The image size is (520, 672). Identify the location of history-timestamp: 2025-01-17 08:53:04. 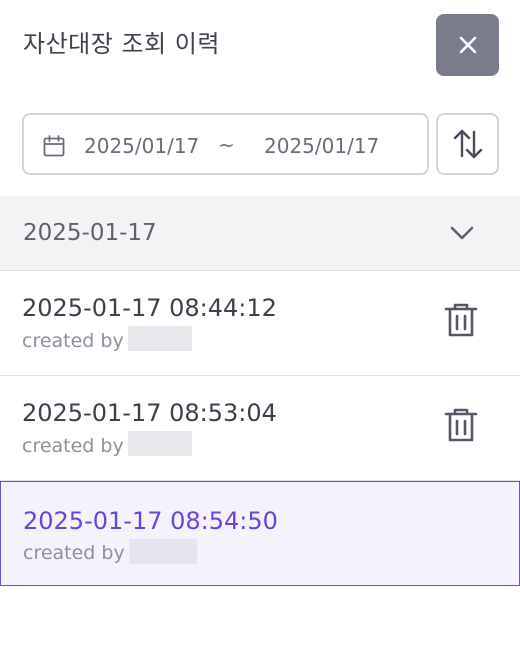
(149, 413).